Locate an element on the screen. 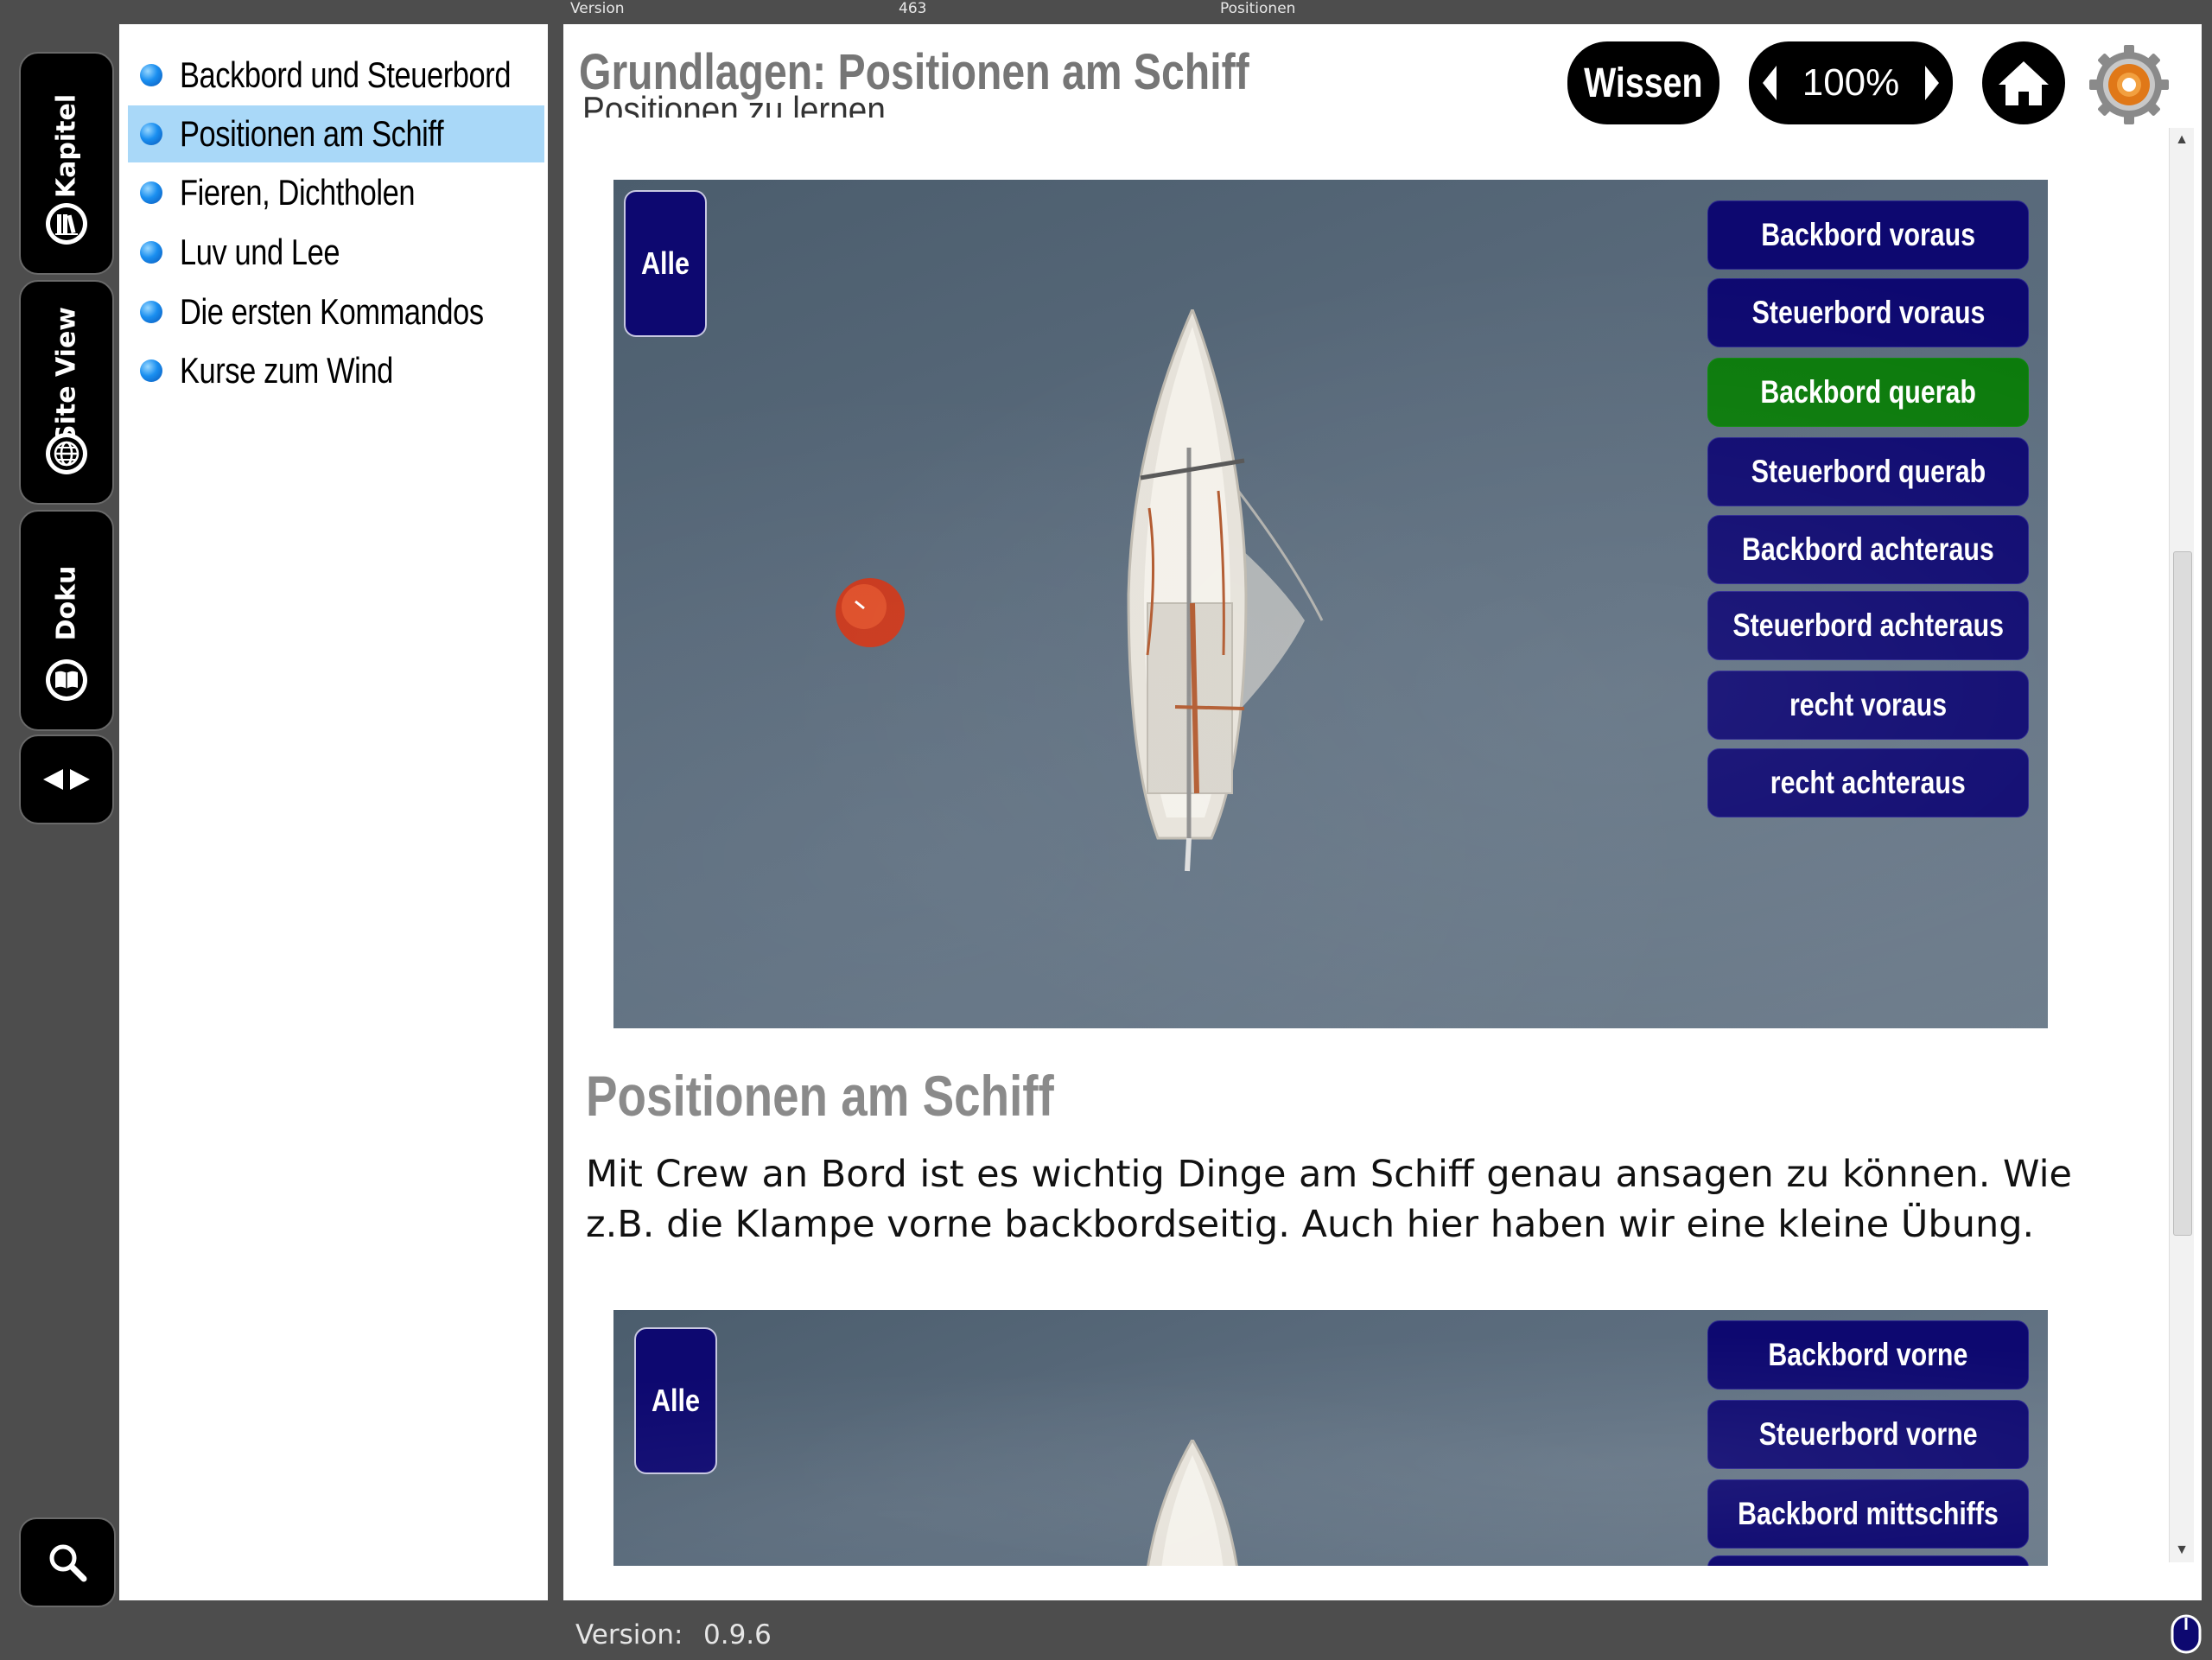  scrolled-text-fragment: Positionen zu lernen. is located at coordinates (738, 105).